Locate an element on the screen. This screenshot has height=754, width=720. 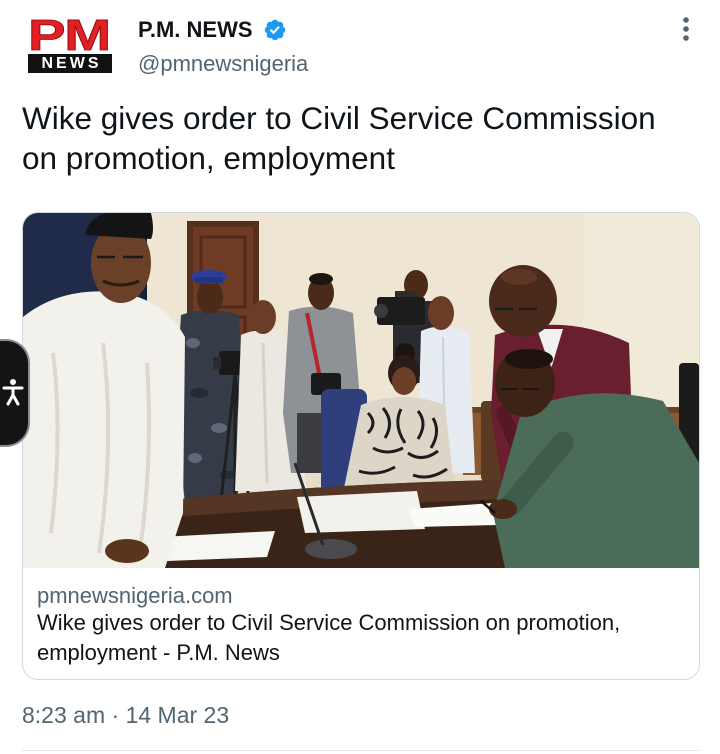
accessibility-icon is located at coordinates (13, 392).